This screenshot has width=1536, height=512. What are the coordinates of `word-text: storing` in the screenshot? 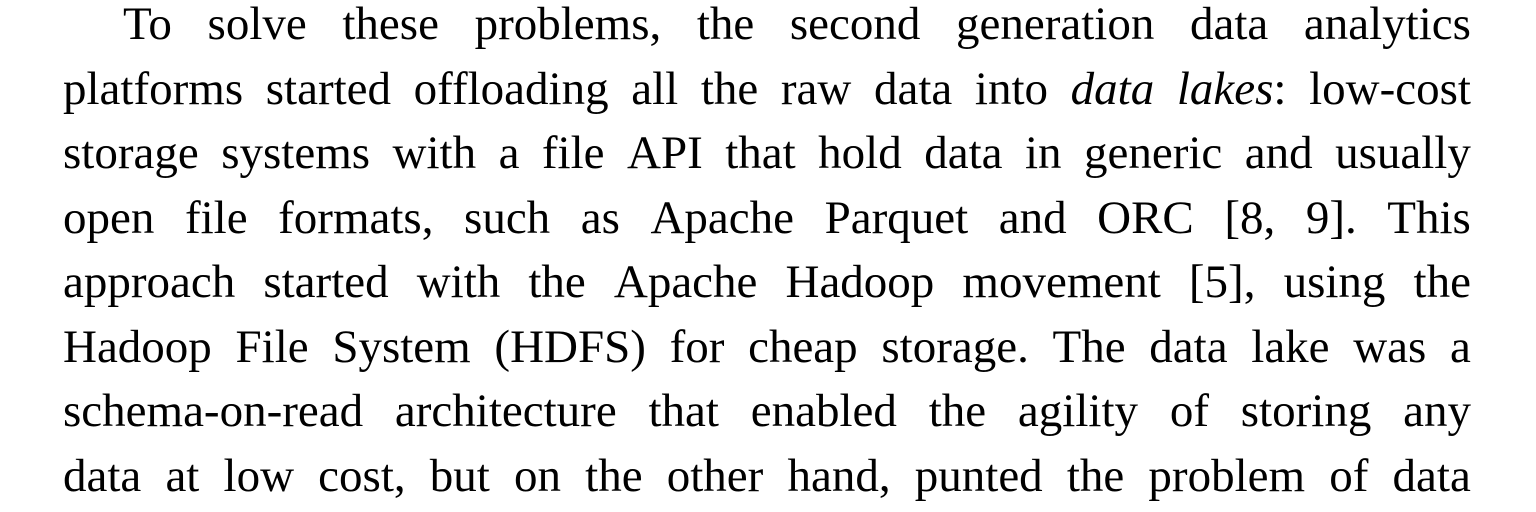 It's located at (1306, 411).